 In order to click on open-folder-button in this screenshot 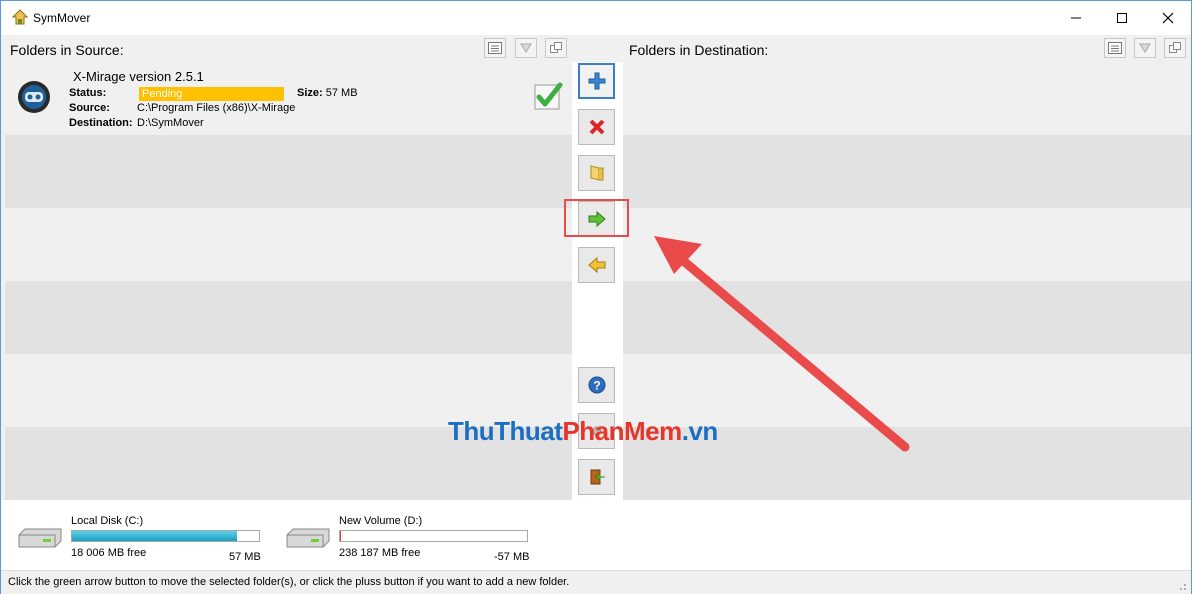, I will do `click(596, 173)`.